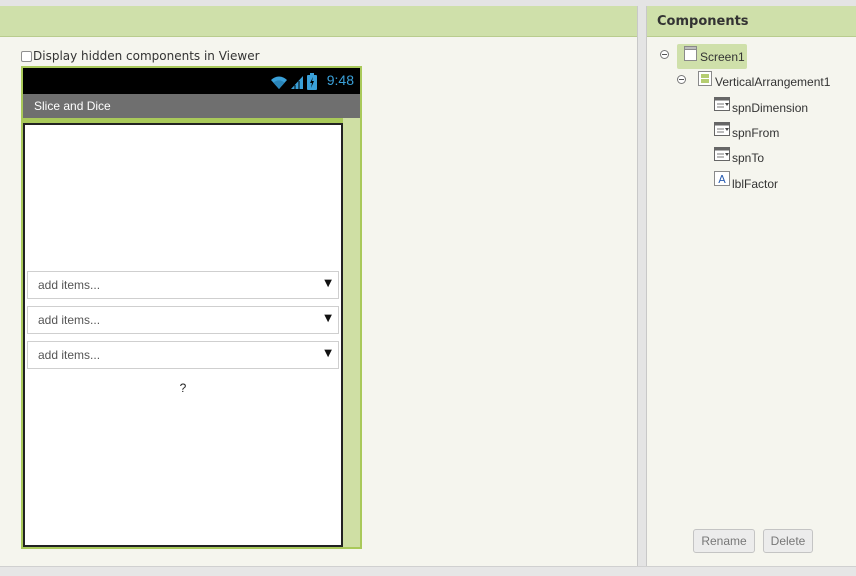  I want to click on tree-item-lbl-factor-label: lblFactor, so click(755, 184).